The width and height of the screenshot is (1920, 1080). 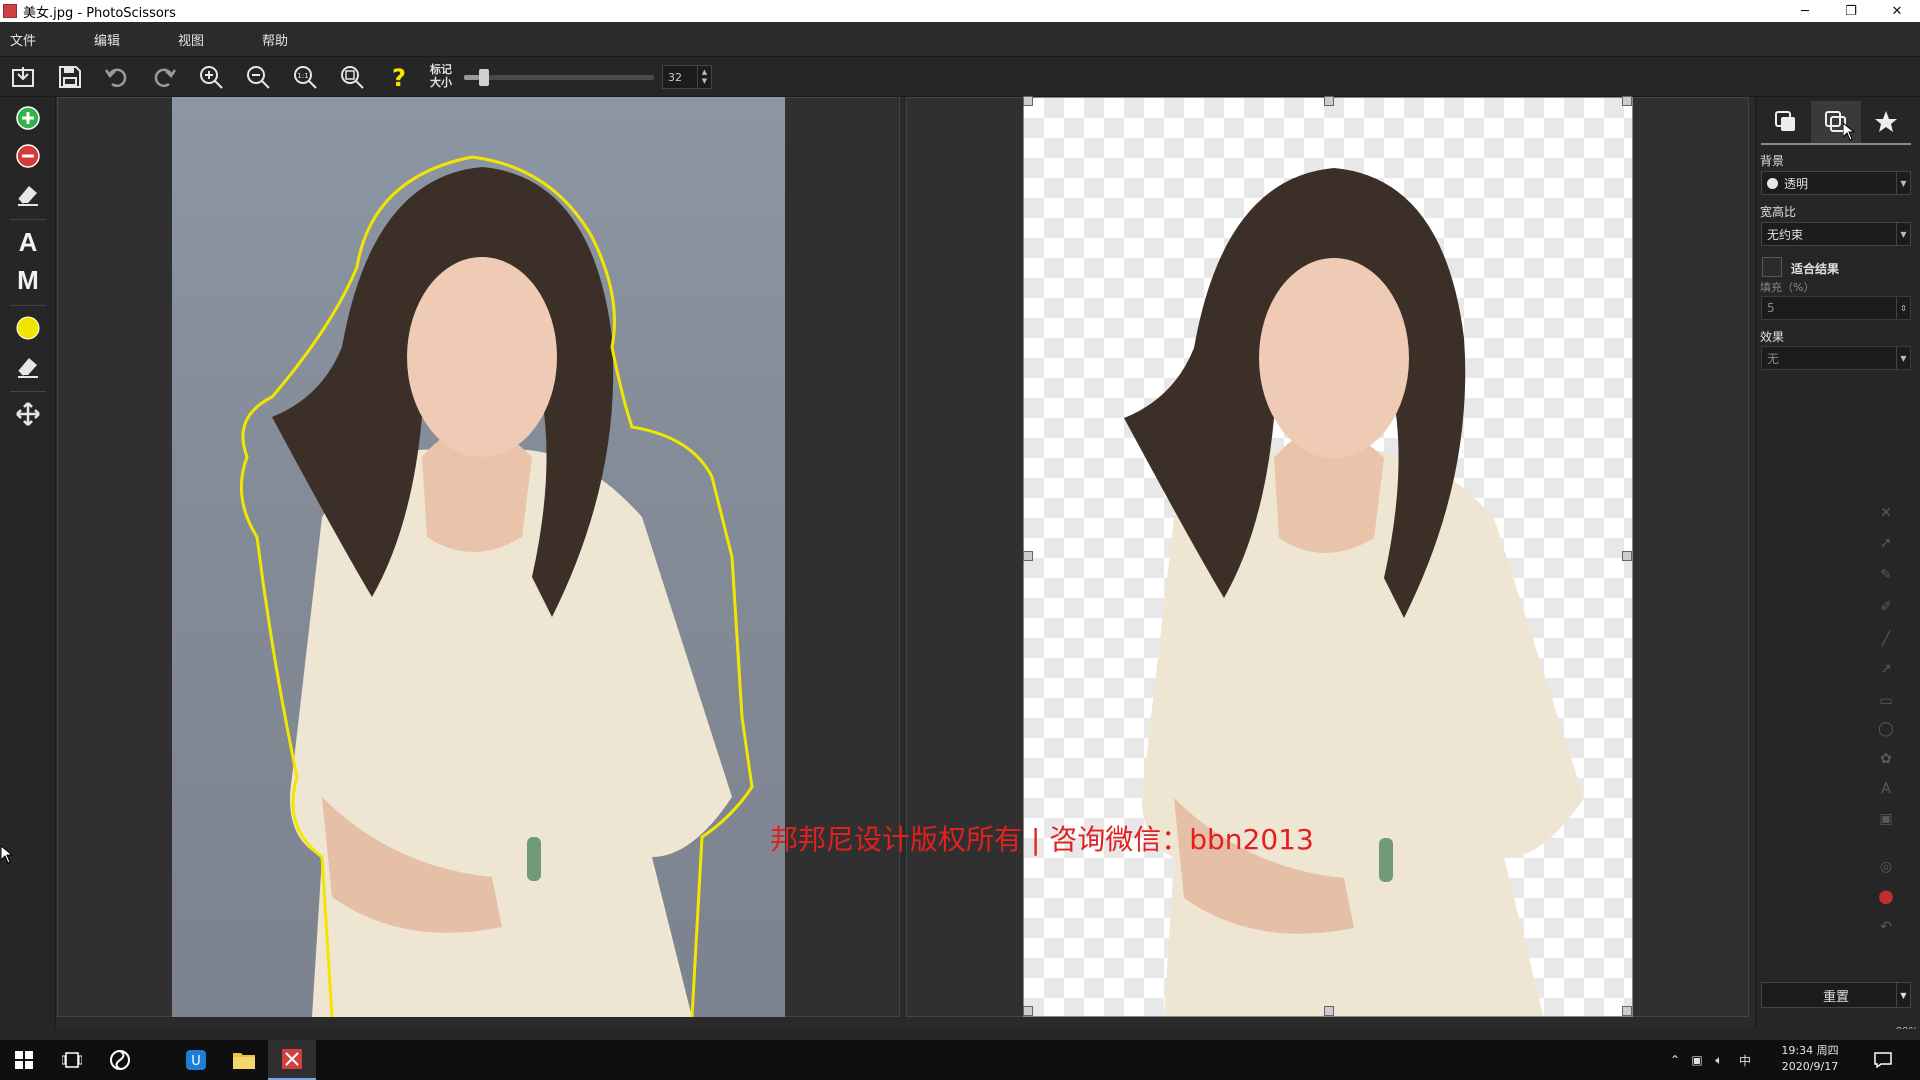 What do you see at coordinates (1886, 122) in the screenshot?
I see `tab-effects` at bounding box center [1886, 122].